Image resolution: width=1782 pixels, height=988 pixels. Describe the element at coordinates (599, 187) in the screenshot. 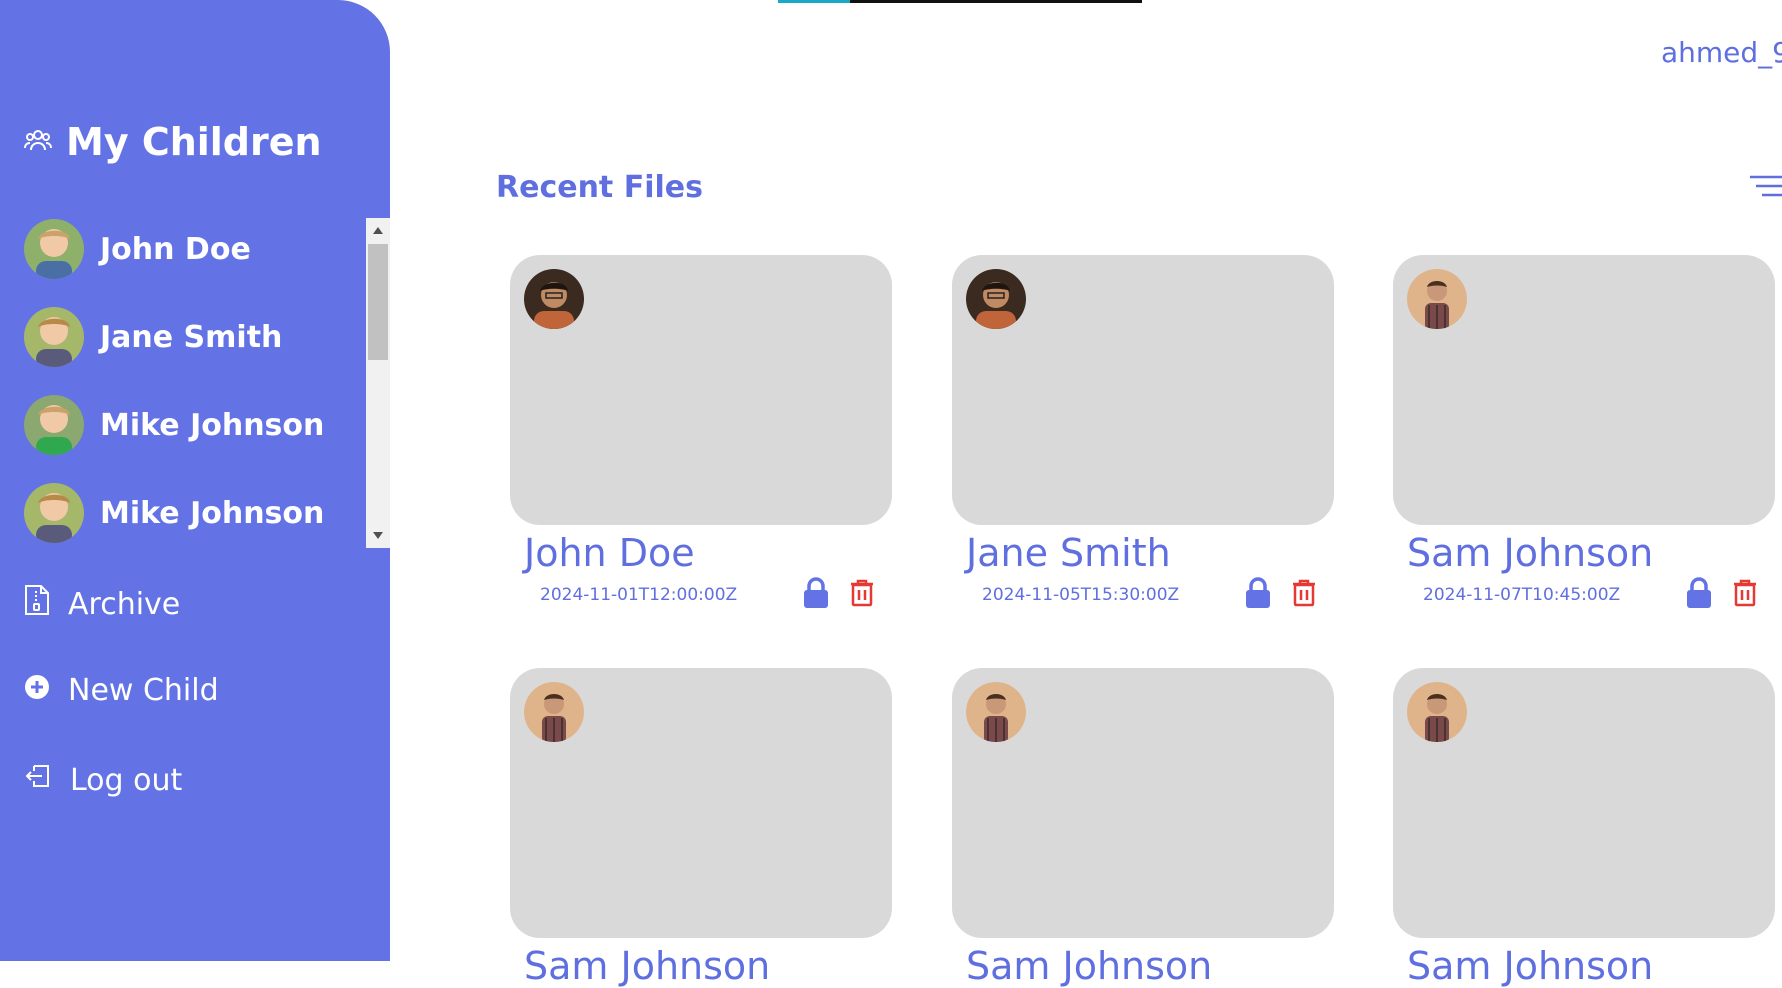

I see `section-title: Recent Files` at that location.